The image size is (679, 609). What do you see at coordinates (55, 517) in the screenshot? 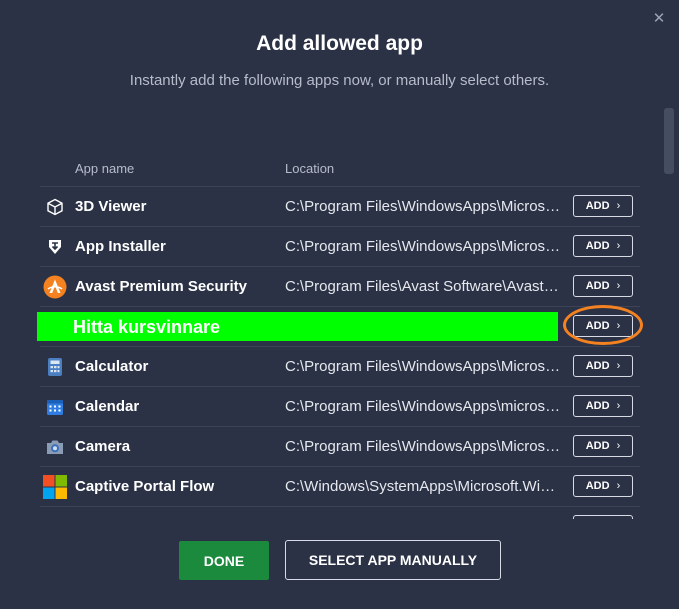
I see `partial-icon` at bounding box center [55, 517].